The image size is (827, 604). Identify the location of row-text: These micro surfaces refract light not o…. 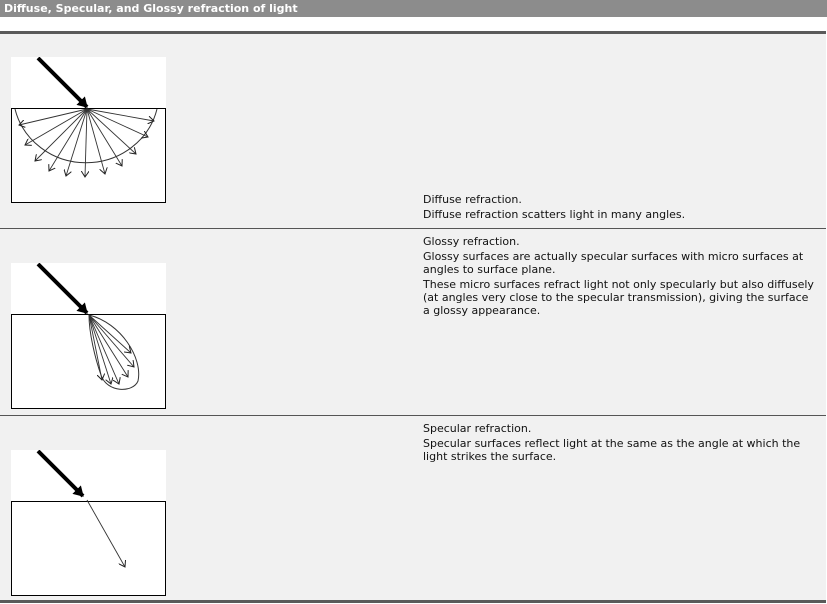
(618, 297).